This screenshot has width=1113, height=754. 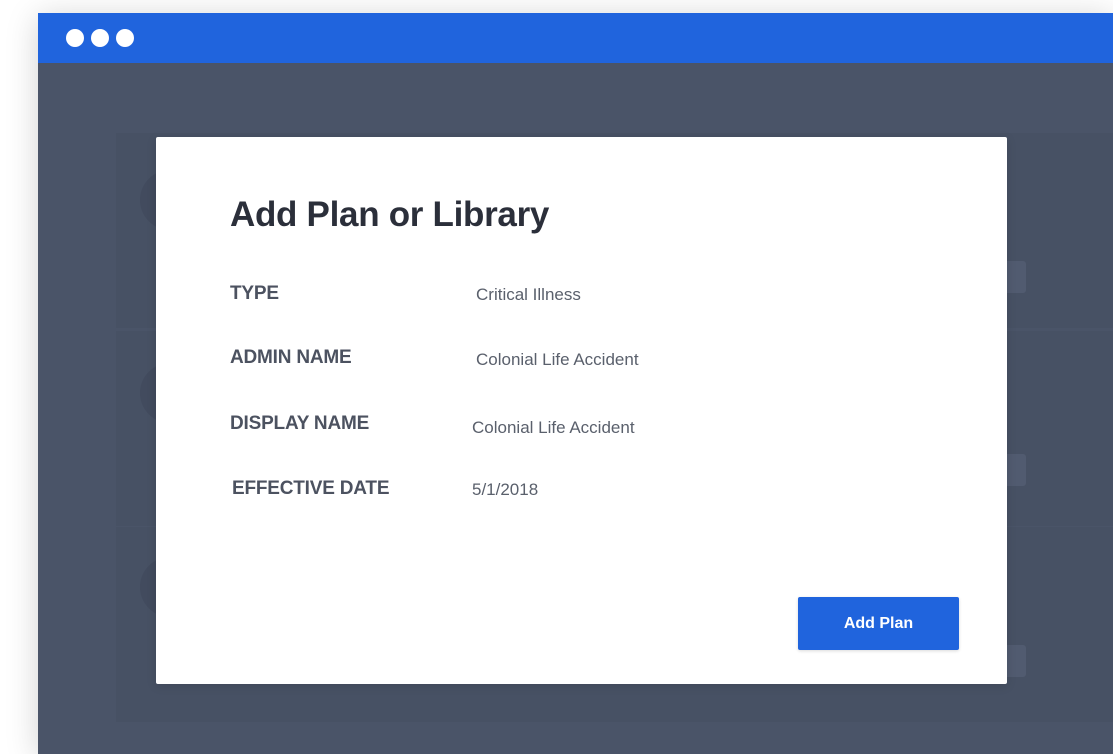 I want to click on display-name-label: DISPLAY NAME, so click(x=300, y=423).